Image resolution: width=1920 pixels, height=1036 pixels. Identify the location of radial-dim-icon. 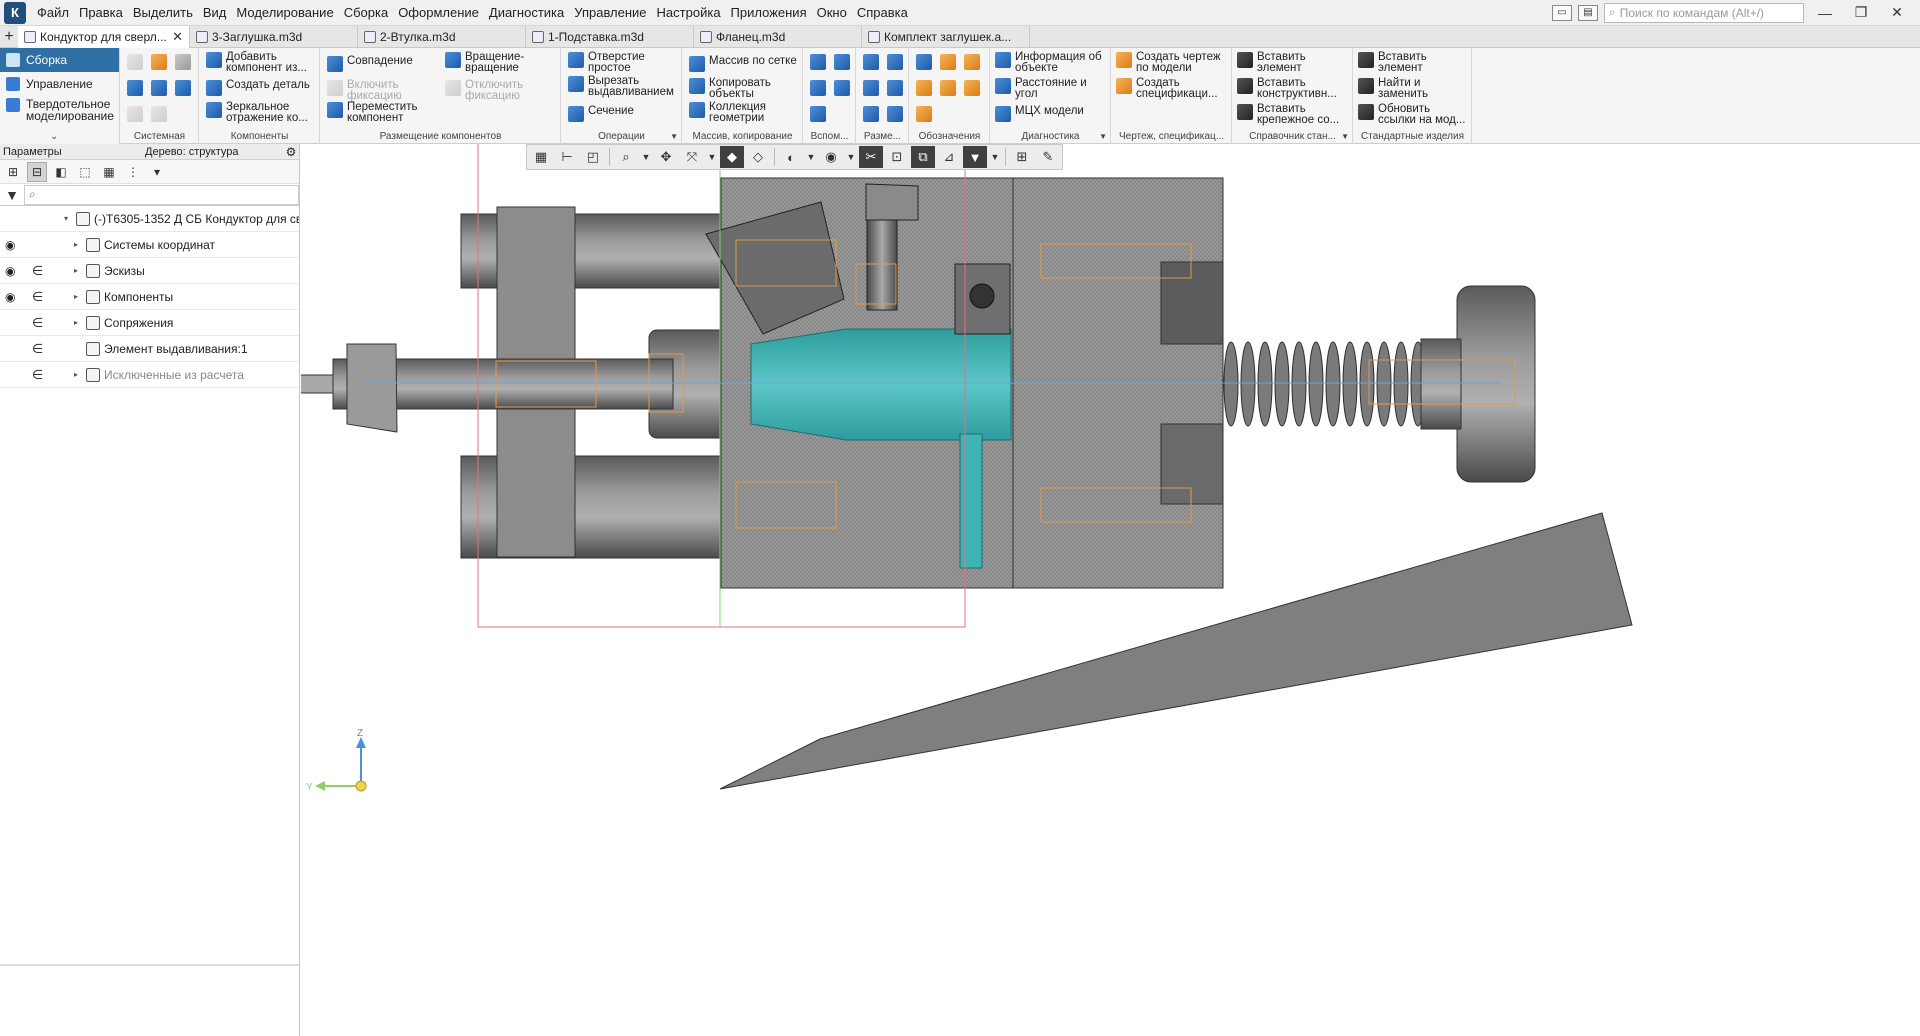
(895, 88).